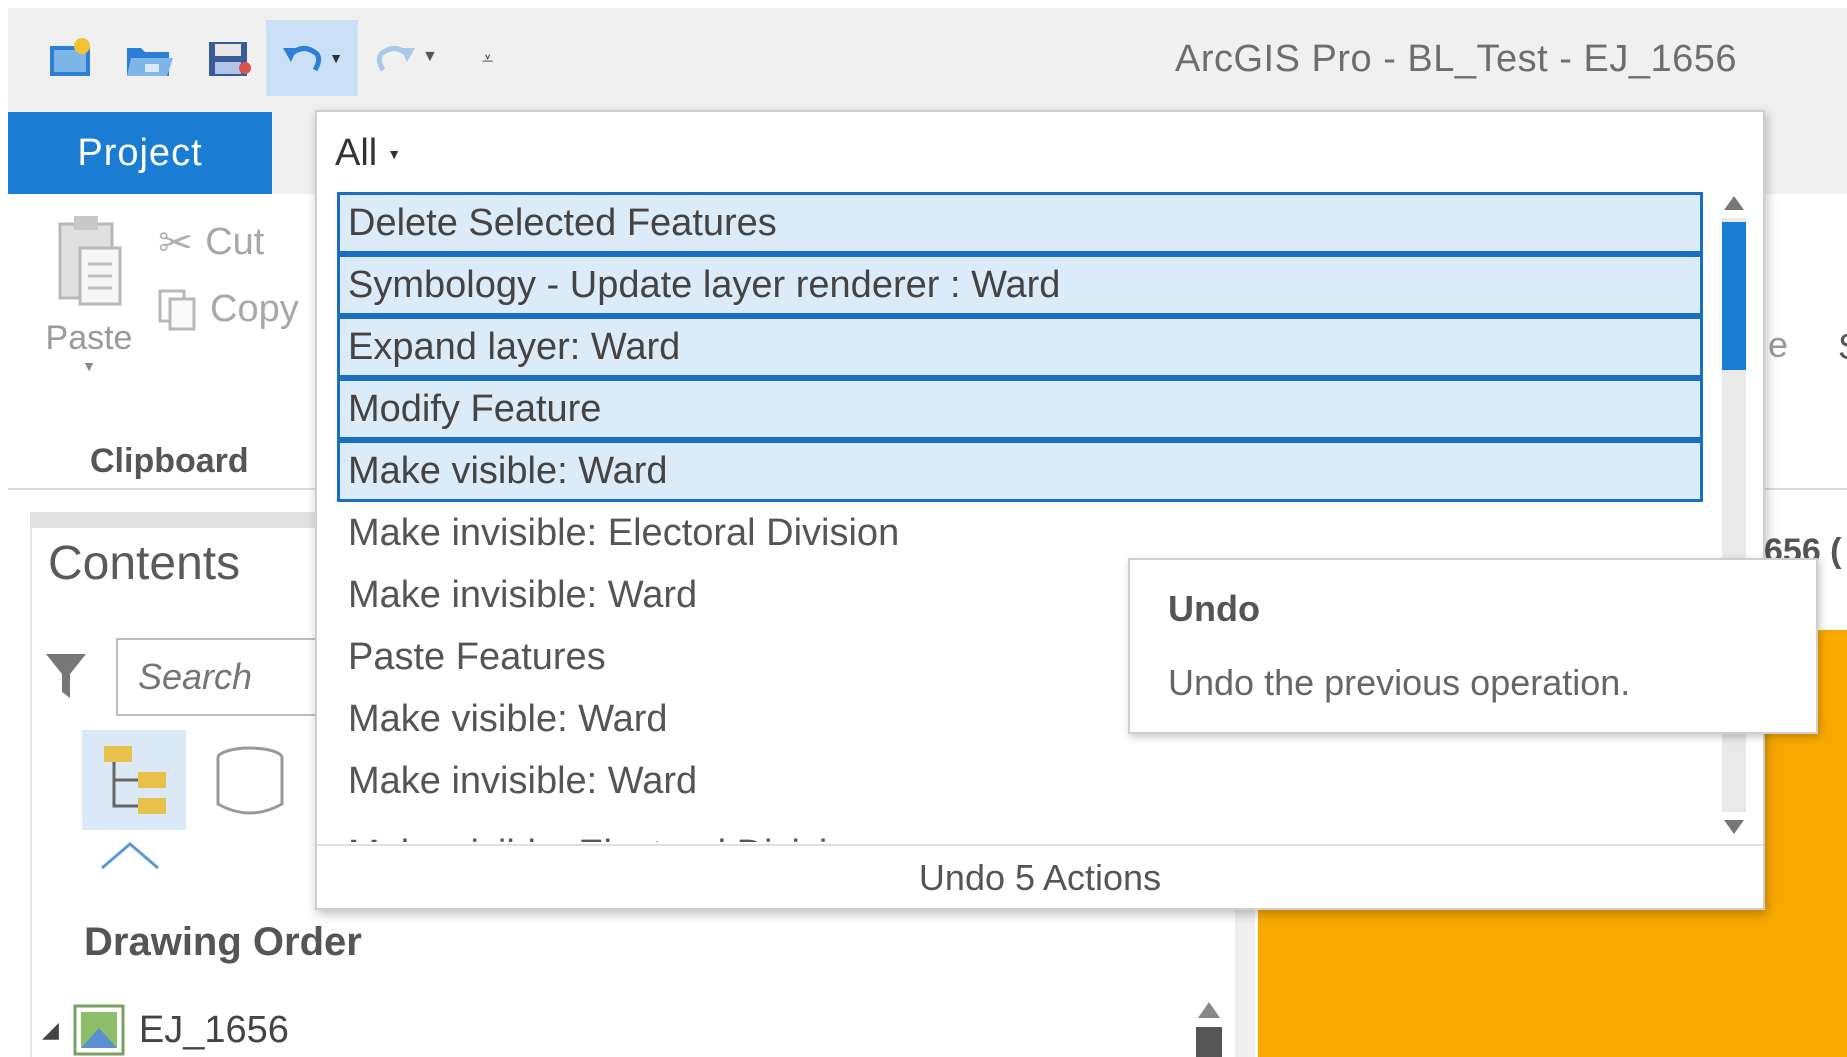  I want to click on undo-button: ▼, so click(312, 58).